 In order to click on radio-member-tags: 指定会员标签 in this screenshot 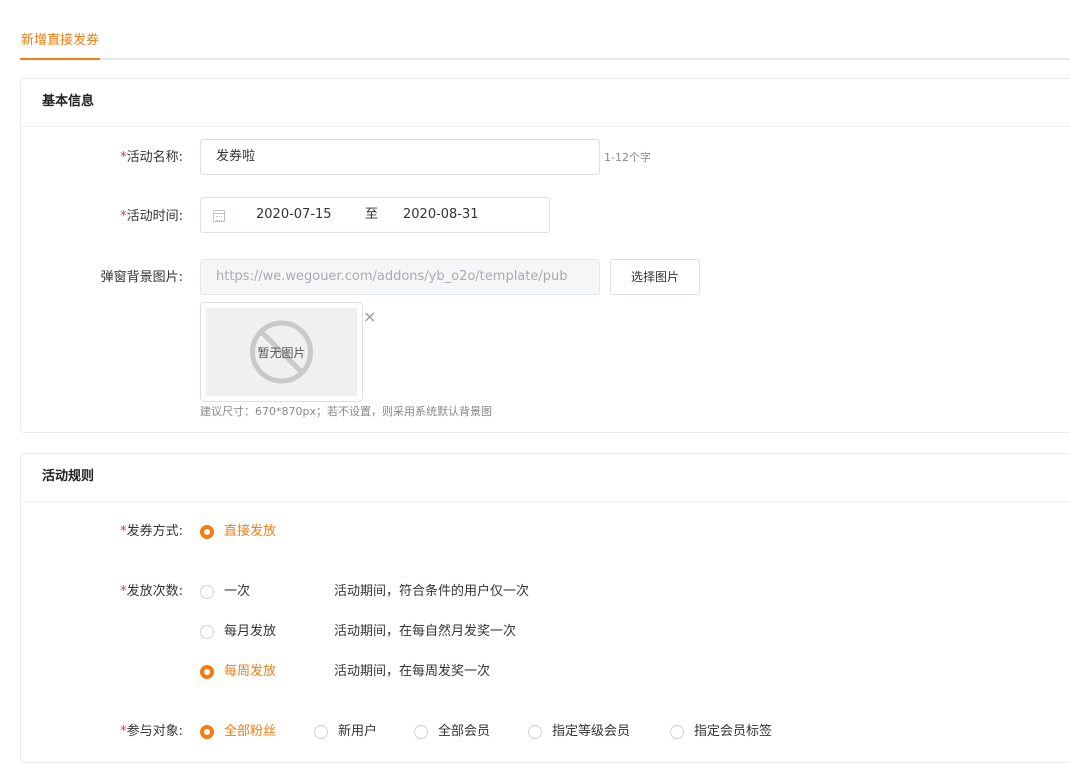, I will do `click(735, 732)`.